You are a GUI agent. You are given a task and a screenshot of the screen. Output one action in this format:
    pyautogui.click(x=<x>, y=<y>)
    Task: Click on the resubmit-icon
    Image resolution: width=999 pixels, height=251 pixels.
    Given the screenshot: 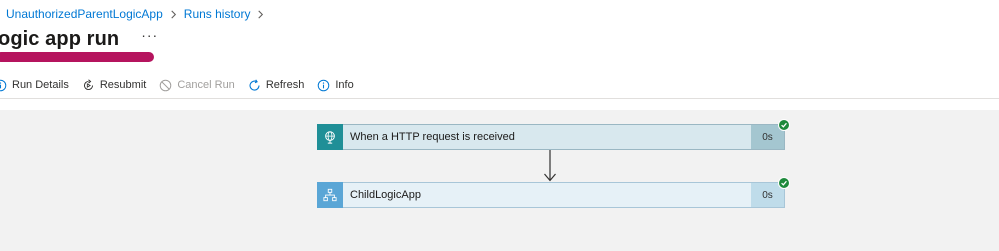 What is the action you would take?
    pyautogui.click(x=88, y=85)
    